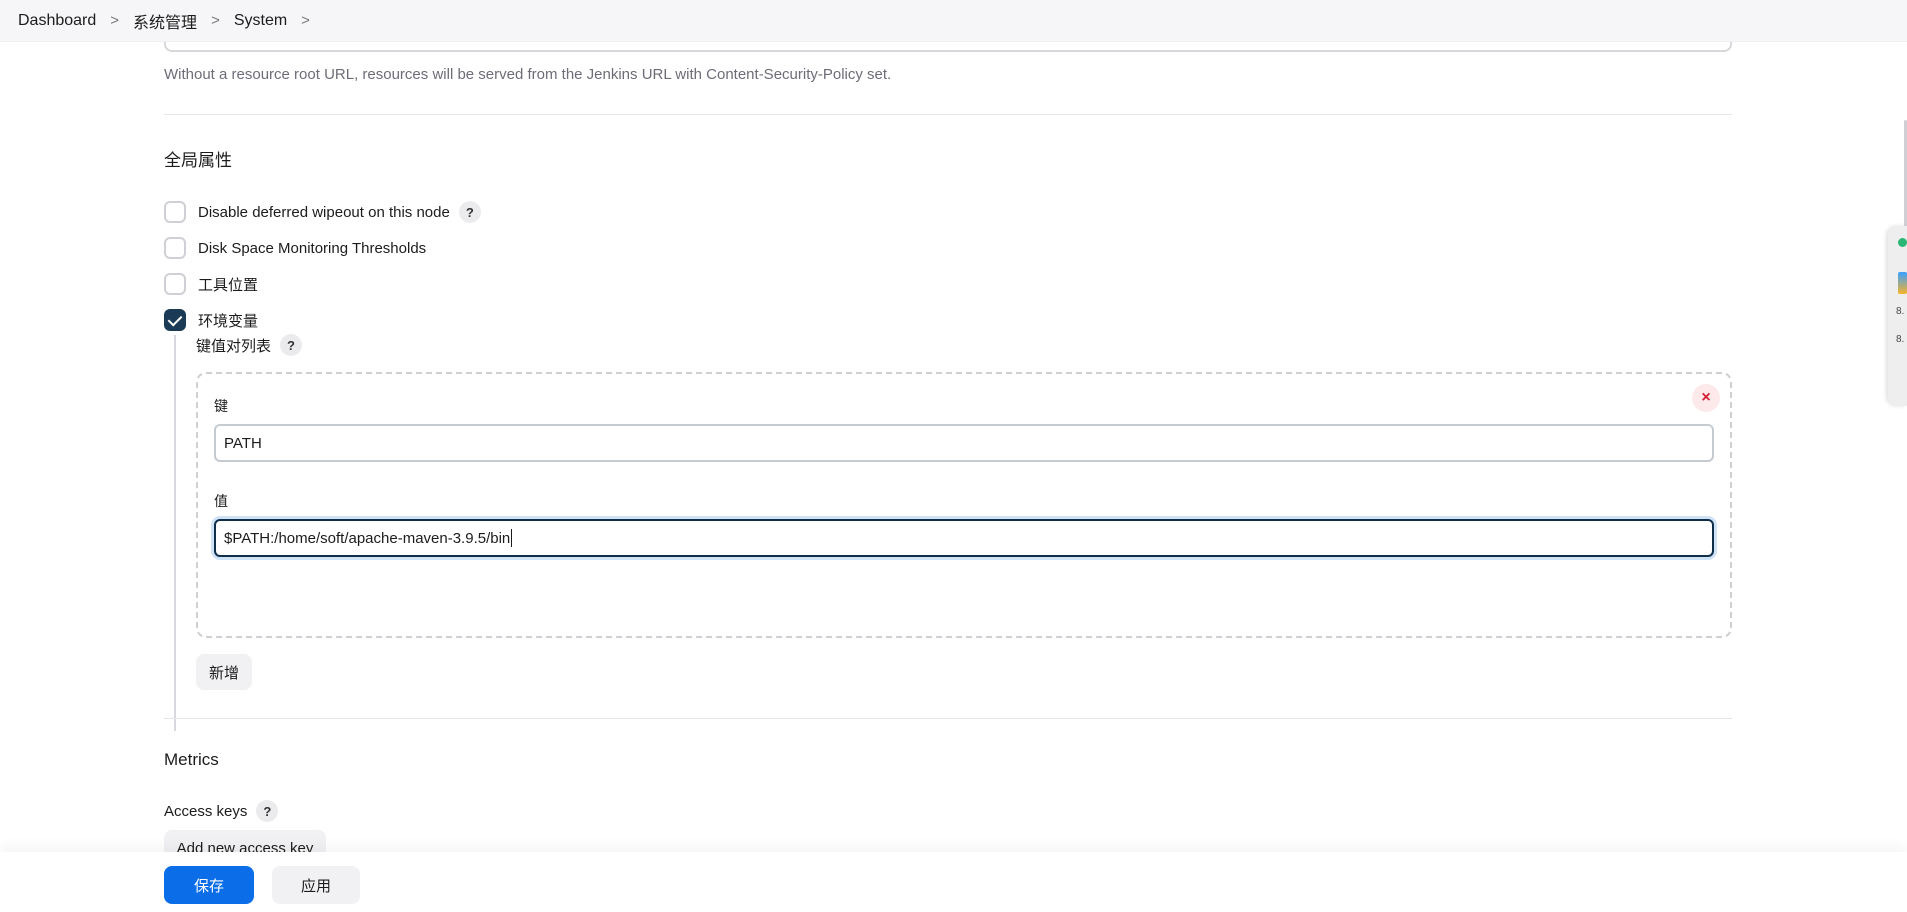  Describe the element at coordinates (206, 811) in the screenshot. I see `access-keys-label-text: Access keys` at that location.